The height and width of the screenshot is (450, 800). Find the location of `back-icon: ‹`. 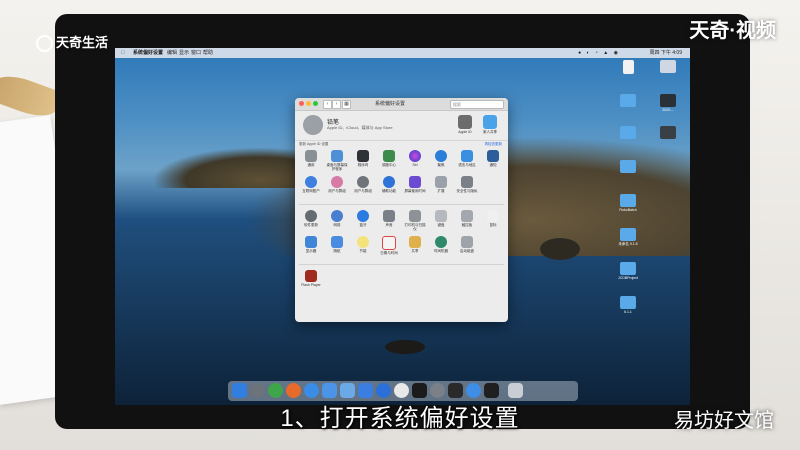

back-icon: ‹ is located at coordinates (327, 104).